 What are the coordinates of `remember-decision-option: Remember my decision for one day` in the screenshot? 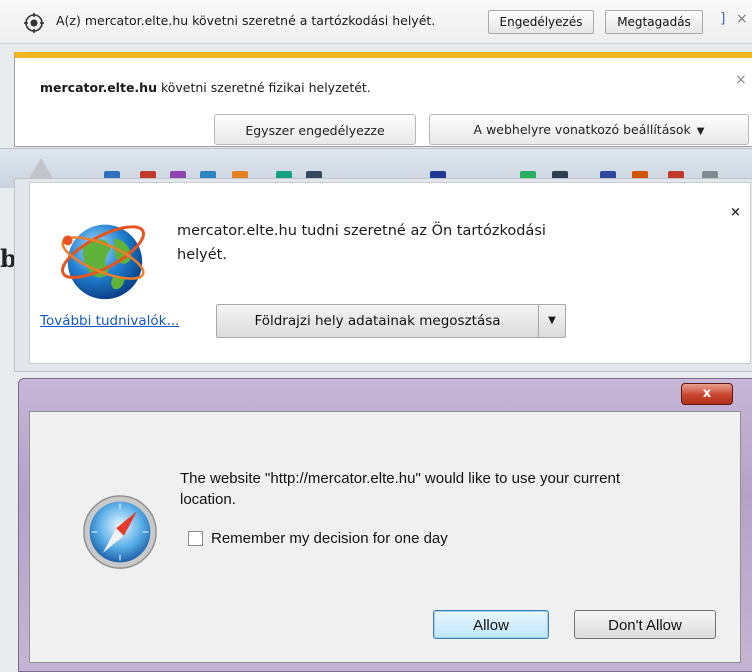 It's located at (318, 538).